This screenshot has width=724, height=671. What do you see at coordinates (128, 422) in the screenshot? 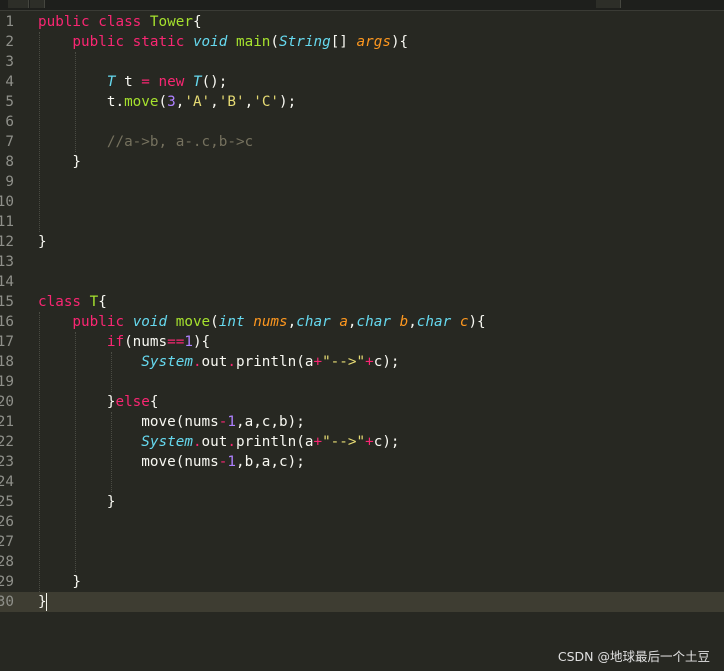
I see `code-token: move(nums` at bounding box center [128, 422].